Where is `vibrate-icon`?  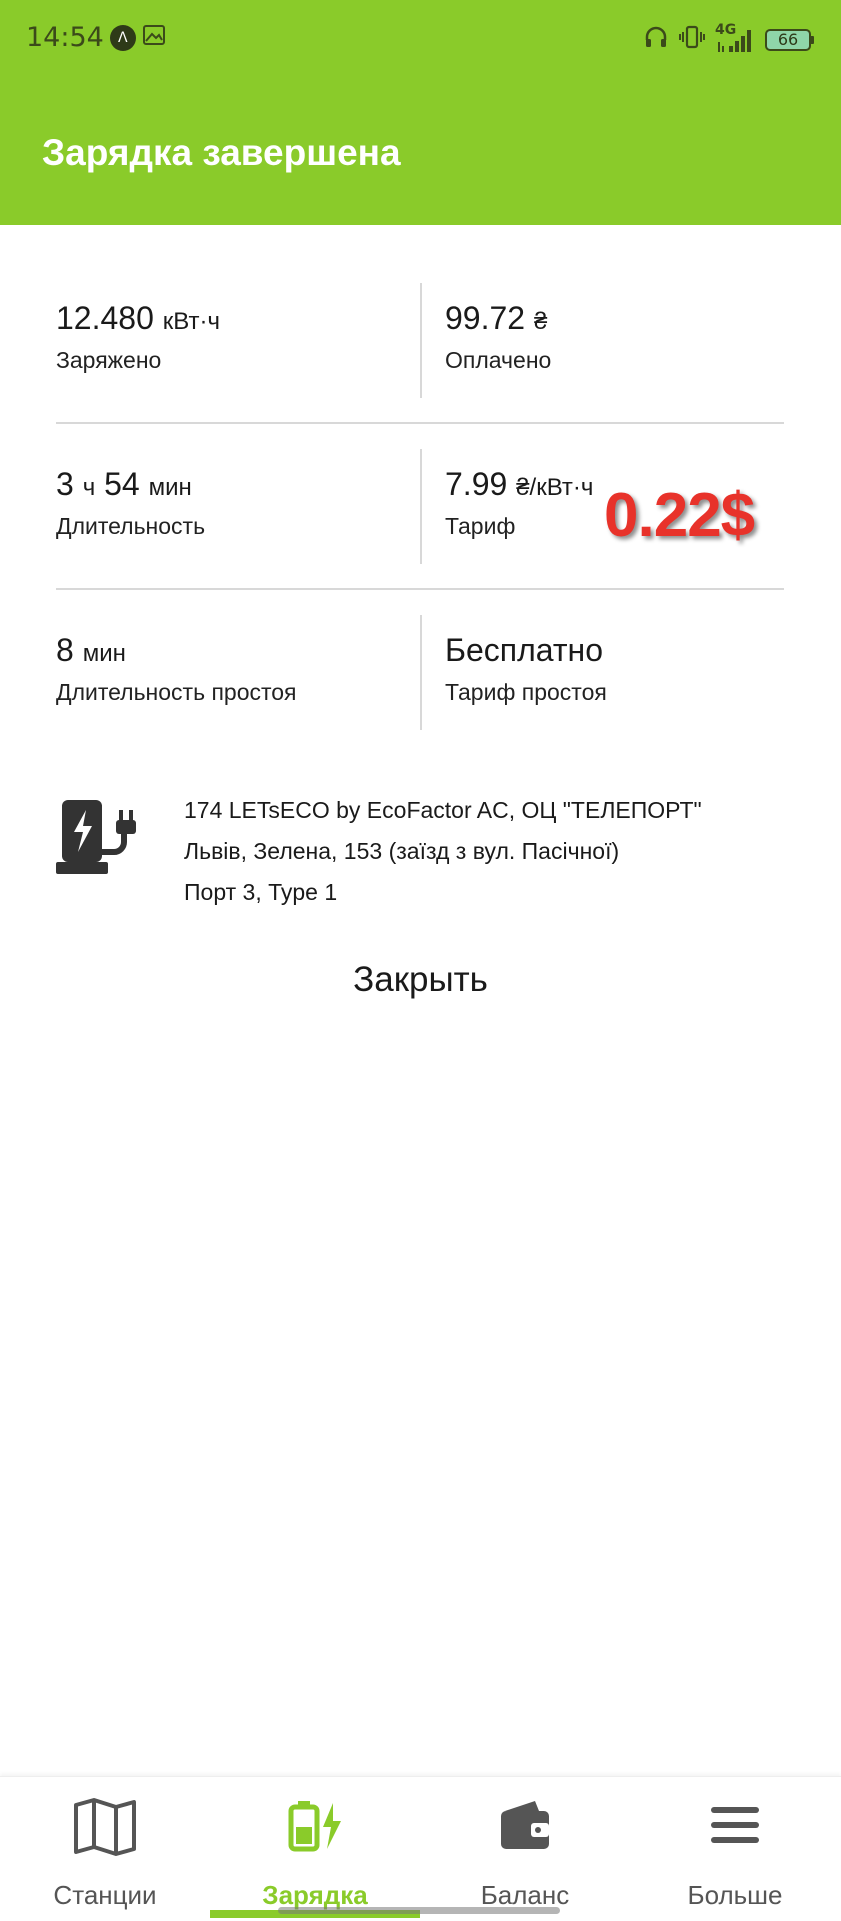
vibrate-icon is located at coordinates (692, 39).